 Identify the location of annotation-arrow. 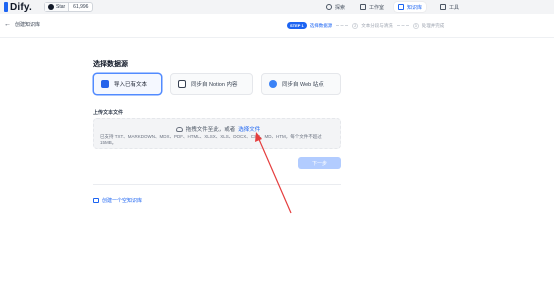
(273, 173).